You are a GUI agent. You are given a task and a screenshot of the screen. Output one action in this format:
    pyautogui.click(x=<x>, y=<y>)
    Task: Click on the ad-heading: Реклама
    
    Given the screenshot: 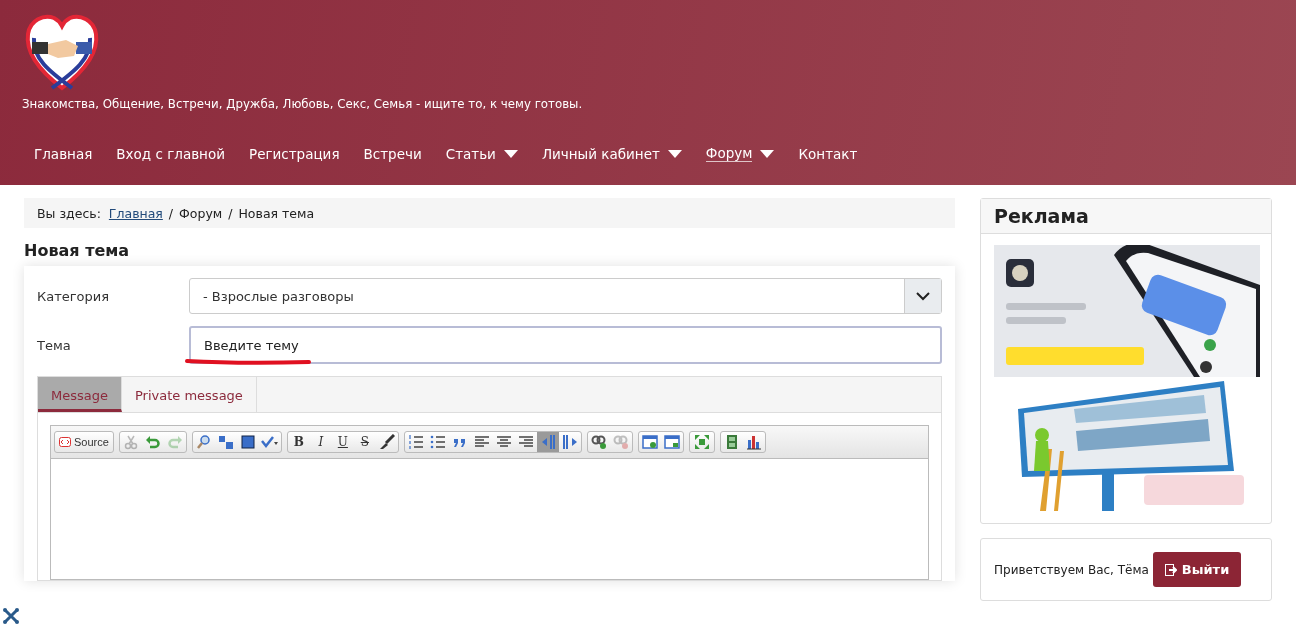 What is the action you would take?
    pyautogui.click(x=1126, y=216)
    